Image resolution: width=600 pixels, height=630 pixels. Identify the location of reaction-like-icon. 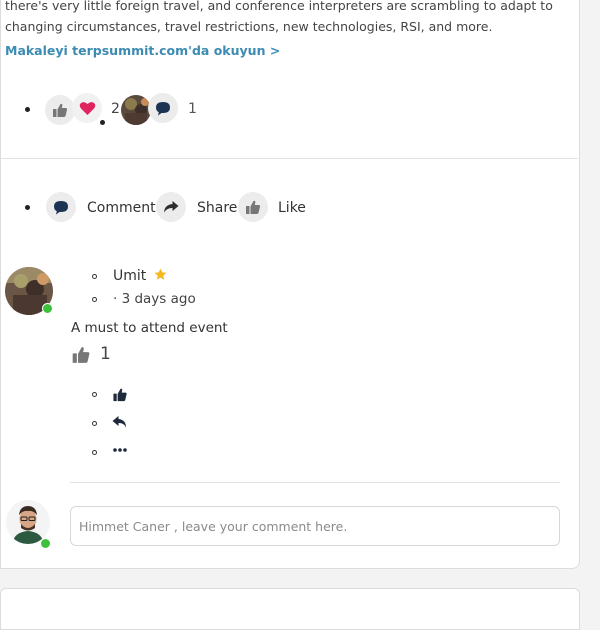
(60, 110).